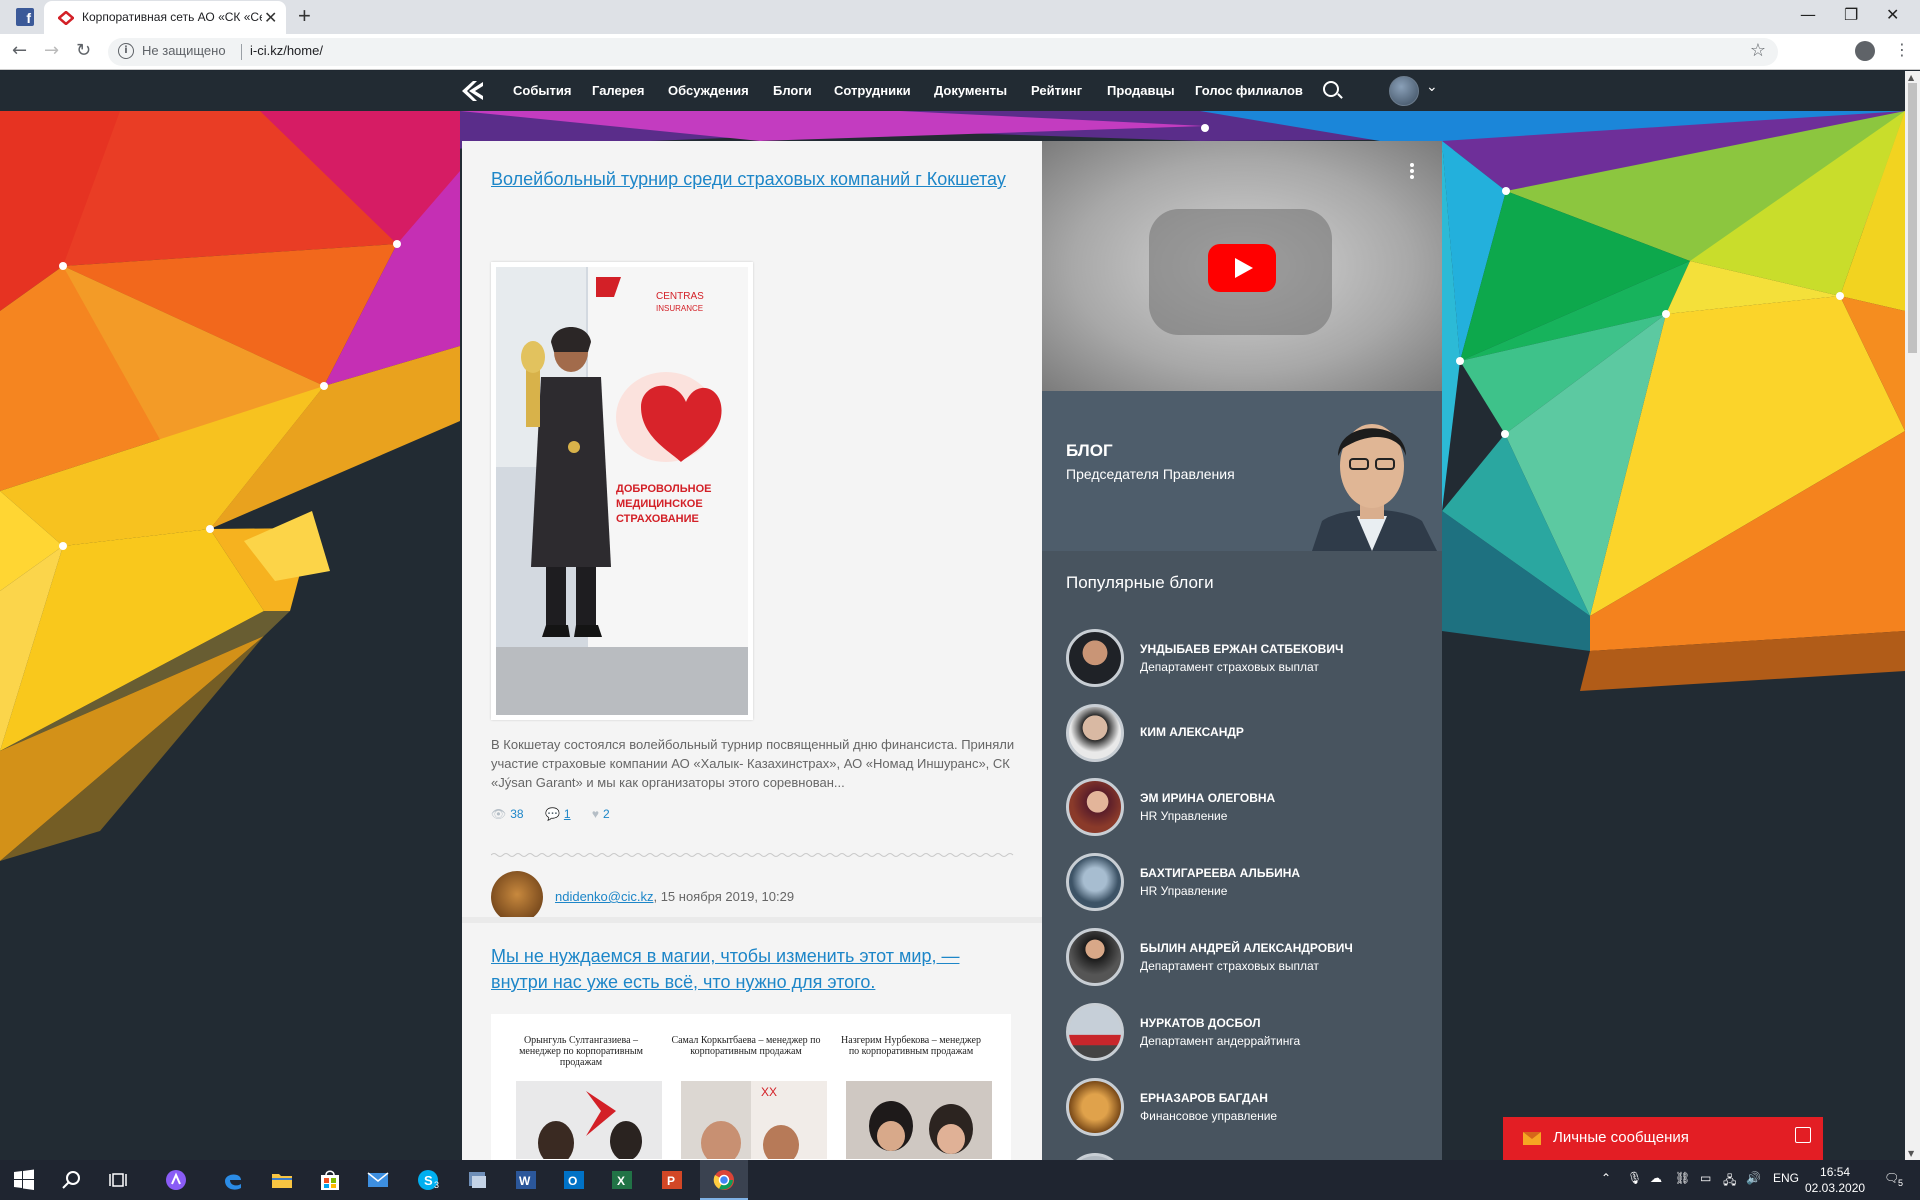 The image size is (1920, 1200). Describe the element at coordinates (708, 90) in the screenshot. I see `nav-item-discussions: Обсуждения` at that location.